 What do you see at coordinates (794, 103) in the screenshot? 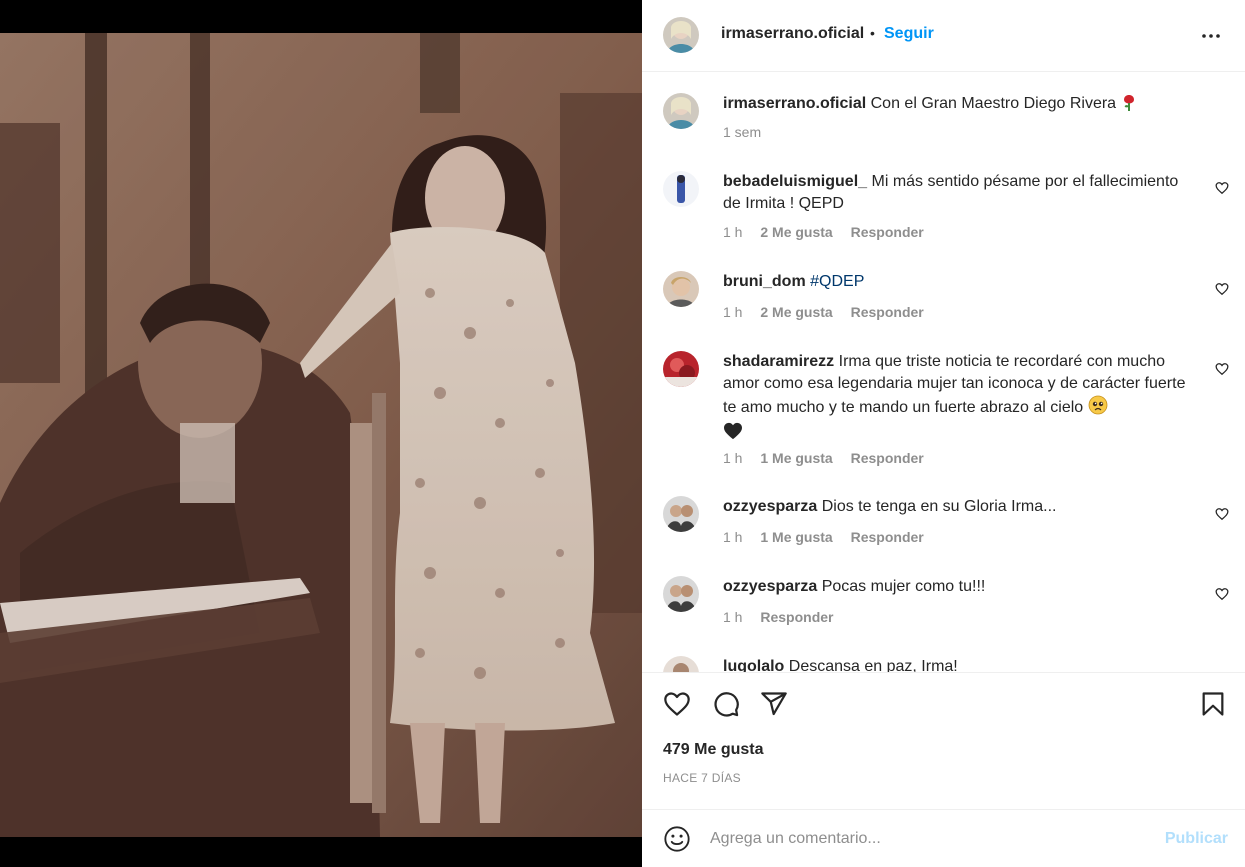
I see `caption-username: irmaserrano.oficial` at bounding box center [794, 103].